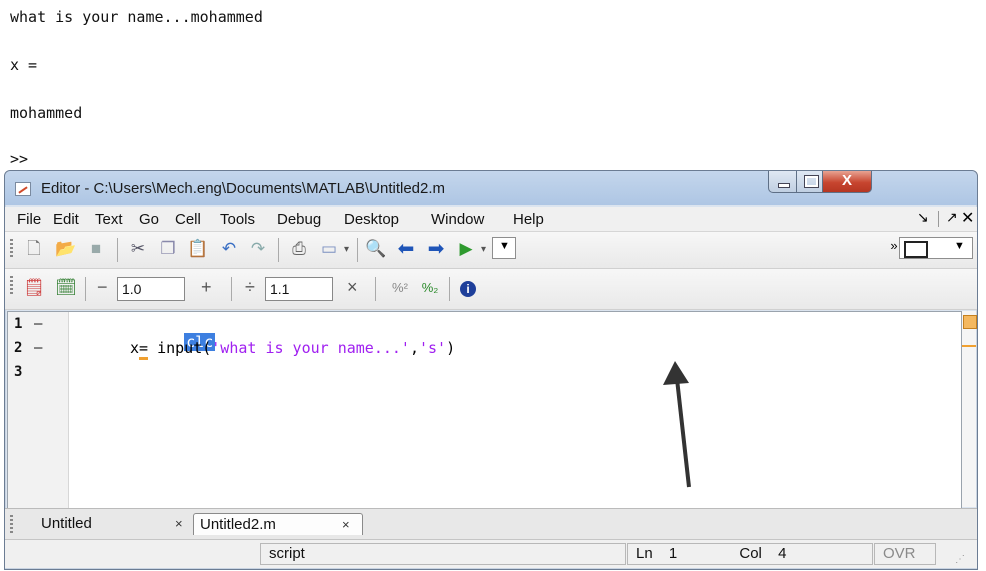 Image resolution: width=986 pixels, height=571 pixels. I want to click on minimize-icon, so click(784, 185).